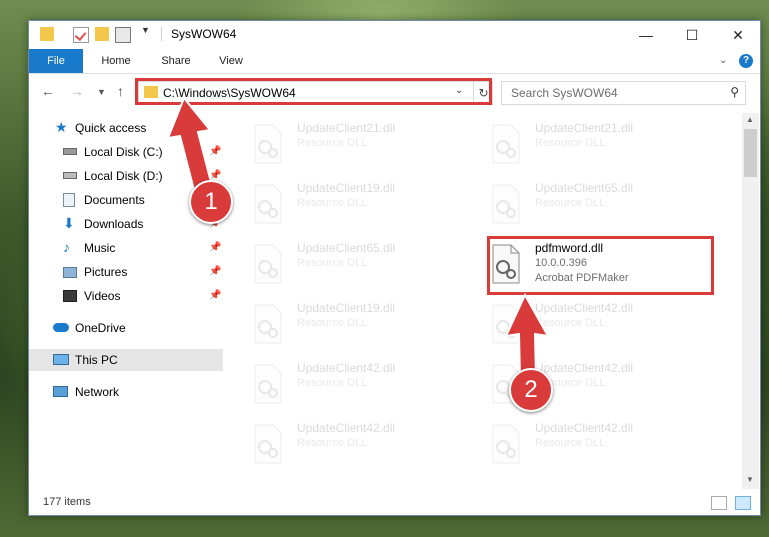  I want to click on arrow-to-file, so click(527, 335).